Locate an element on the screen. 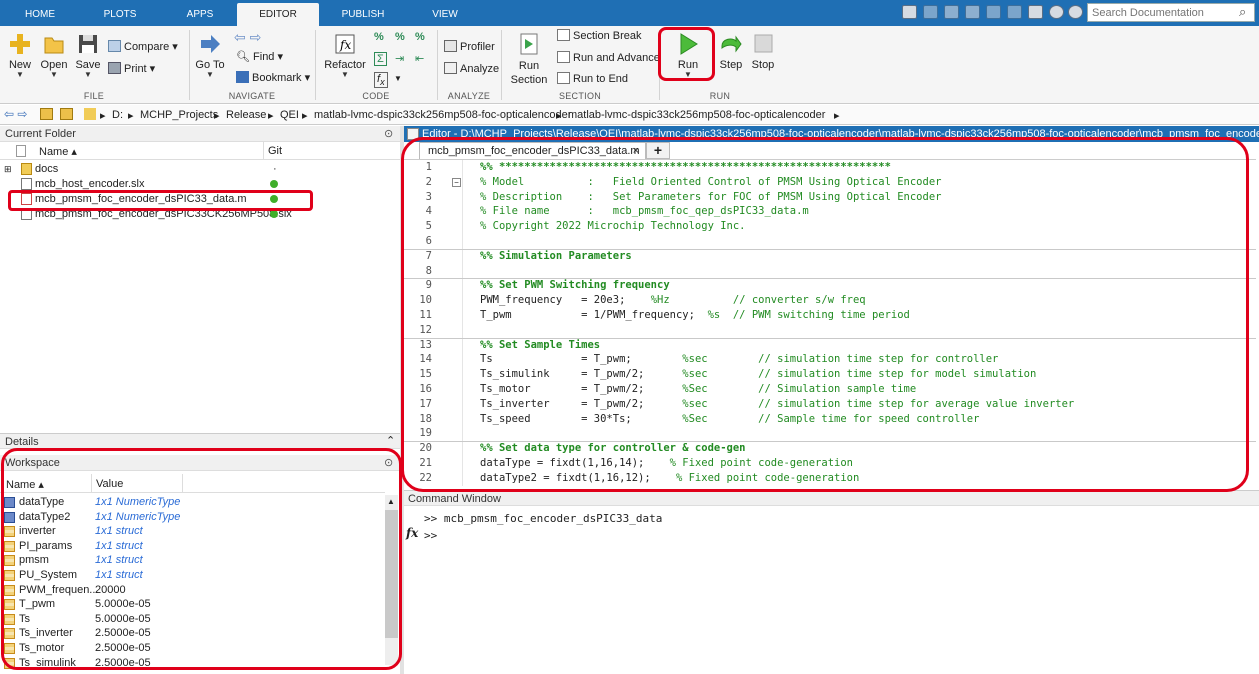 The width and height of the screenshot is (1259, 674). tab-apps: APPS is located at coordinates (200, 14).